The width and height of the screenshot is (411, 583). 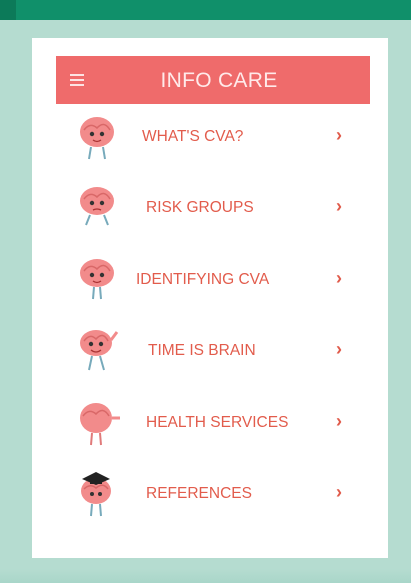 I want to click on menu-item-references: REFERENCES ›, so click(x=213, y=496).